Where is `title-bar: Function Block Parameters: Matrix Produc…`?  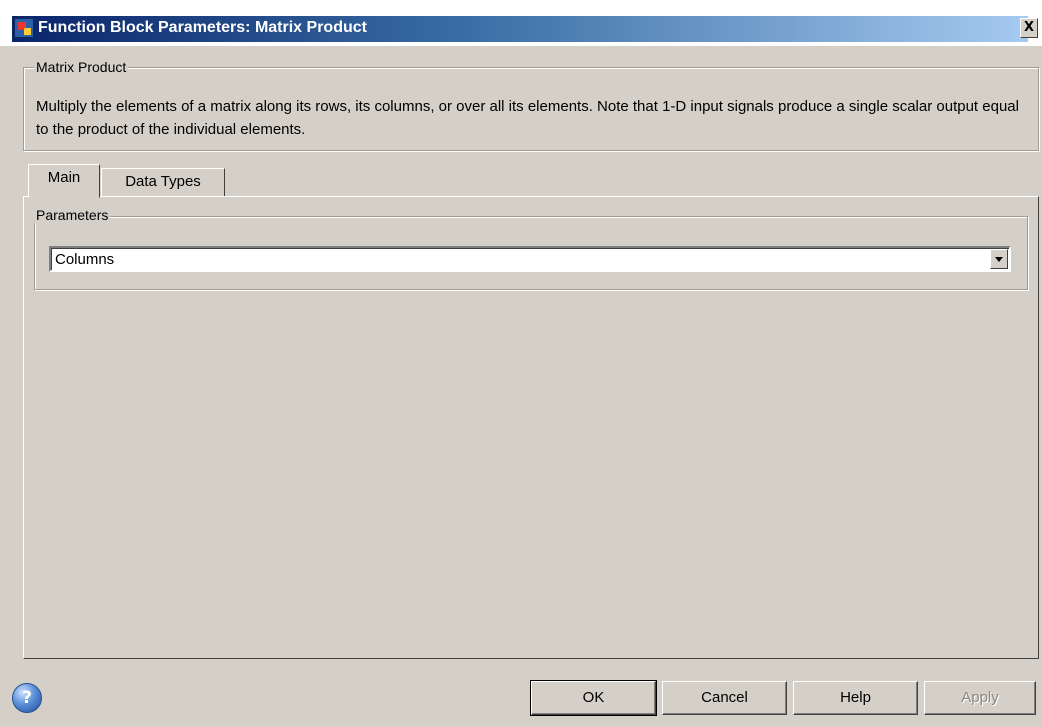 title-bar: Function Block Parameters: Matrix Produc… is located at coordinates (521, 23).